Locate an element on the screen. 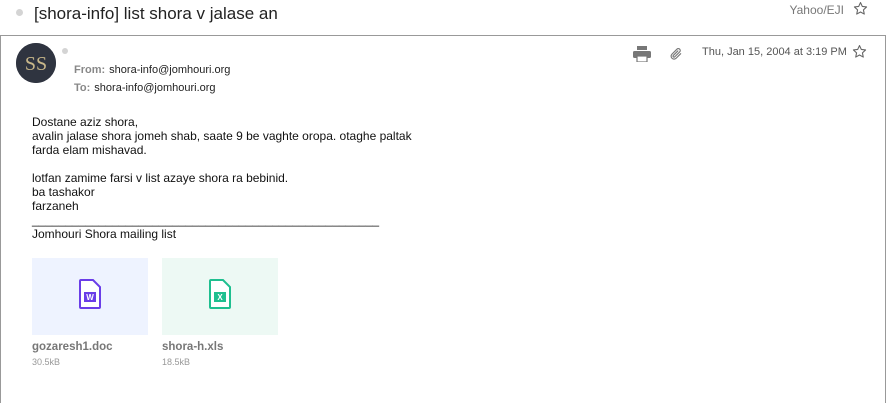  svg-text: W is located at coordinates (90, 297).